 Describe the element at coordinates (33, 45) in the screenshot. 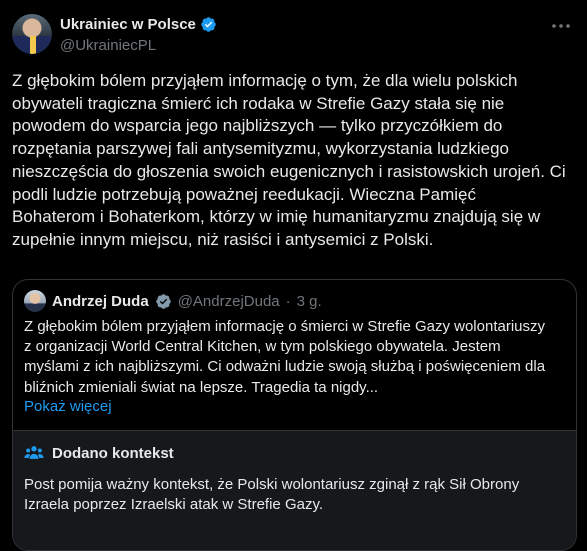

I see `avatar-detail` at that location.